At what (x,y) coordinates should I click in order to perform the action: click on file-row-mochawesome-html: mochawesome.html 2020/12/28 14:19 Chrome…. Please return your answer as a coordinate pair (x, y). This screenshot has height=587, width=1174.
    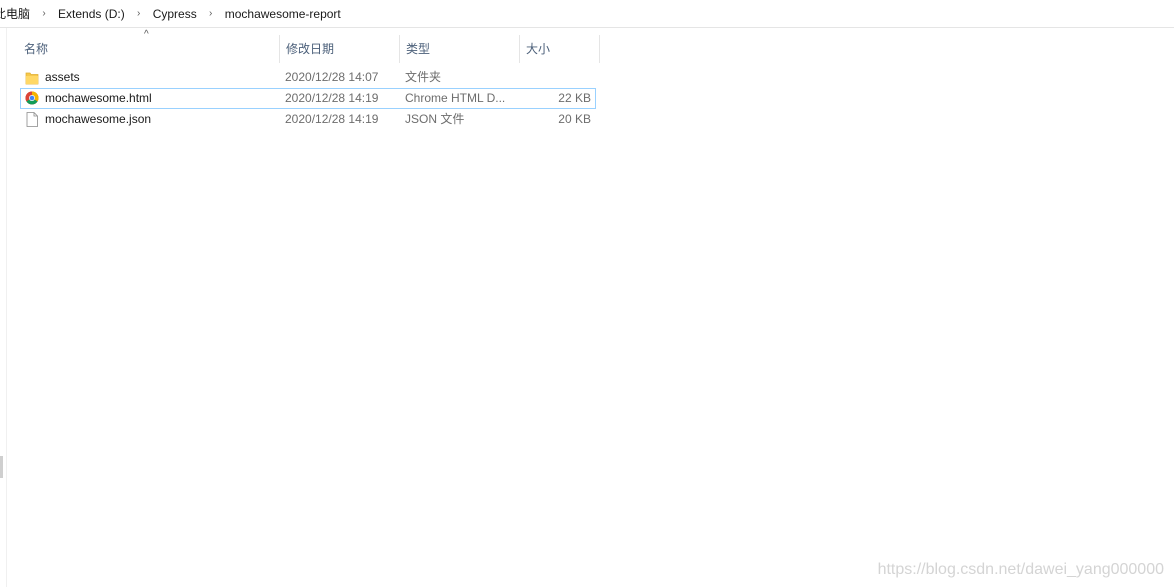
    Looking at the image, I should click on (308, 98).